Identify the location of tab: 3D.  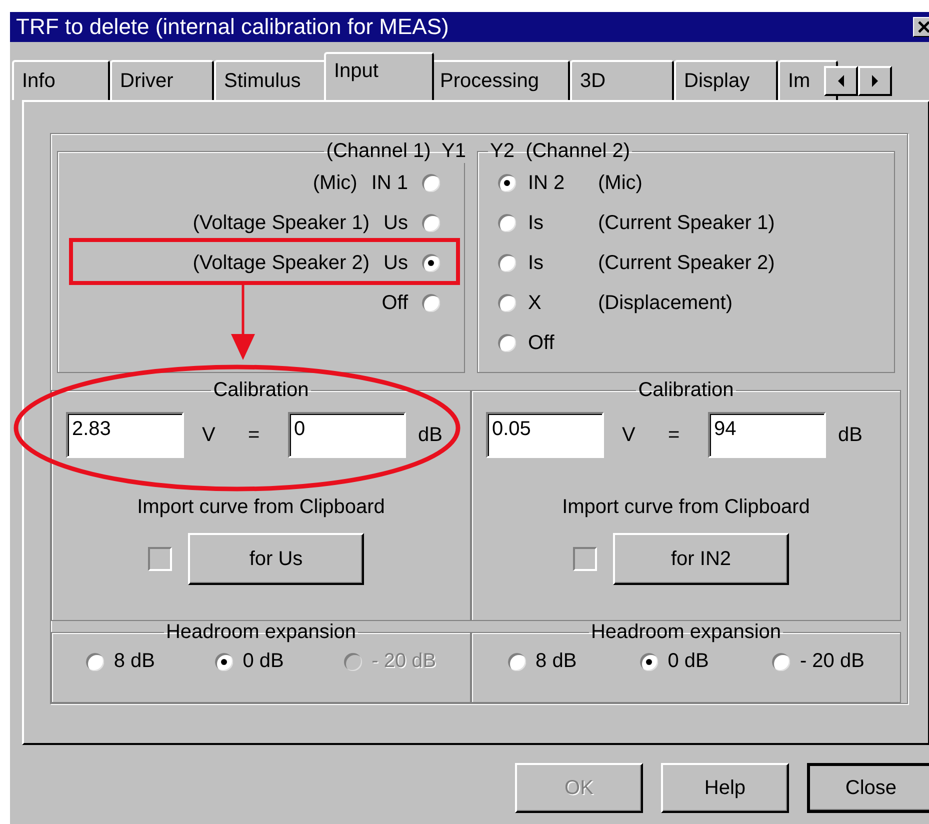
(622, 80).